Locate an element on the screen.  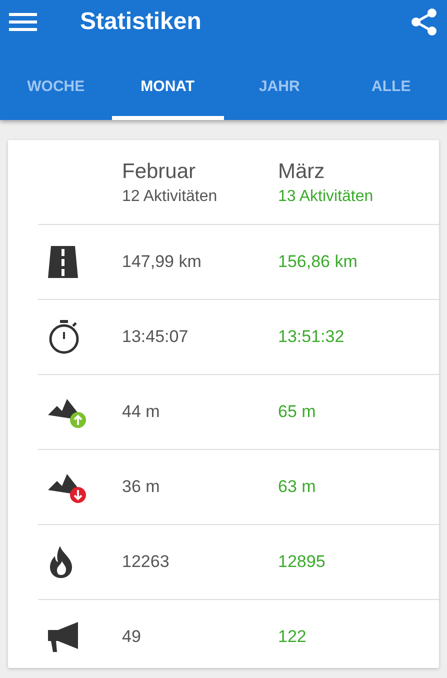
tab: MONAT is located at coordinates (168, 82).